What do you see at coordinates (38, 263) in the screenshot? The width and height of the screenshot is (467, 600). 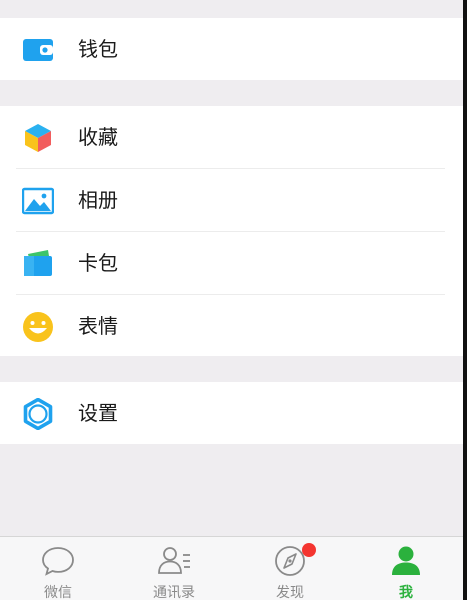 I see `card-icon` at bounding box center [38, 263].